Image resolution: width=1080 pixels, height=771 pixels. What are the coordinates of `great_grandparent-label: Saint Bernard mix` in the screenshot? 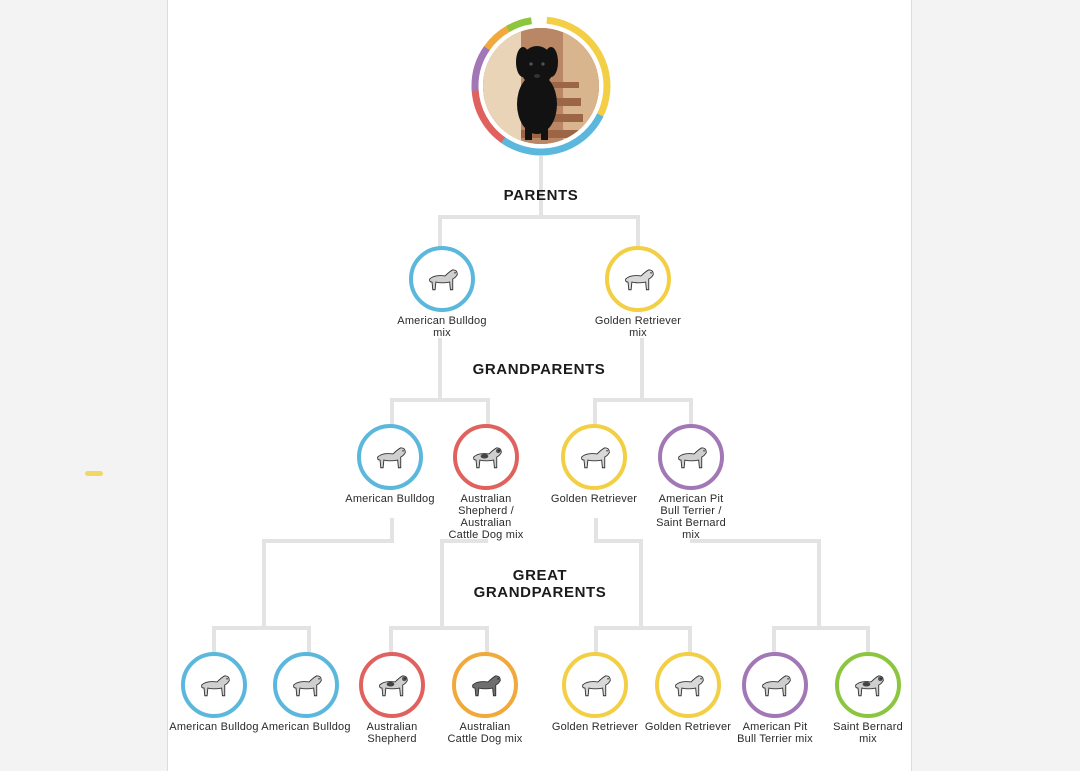 It's located at (868, 733).